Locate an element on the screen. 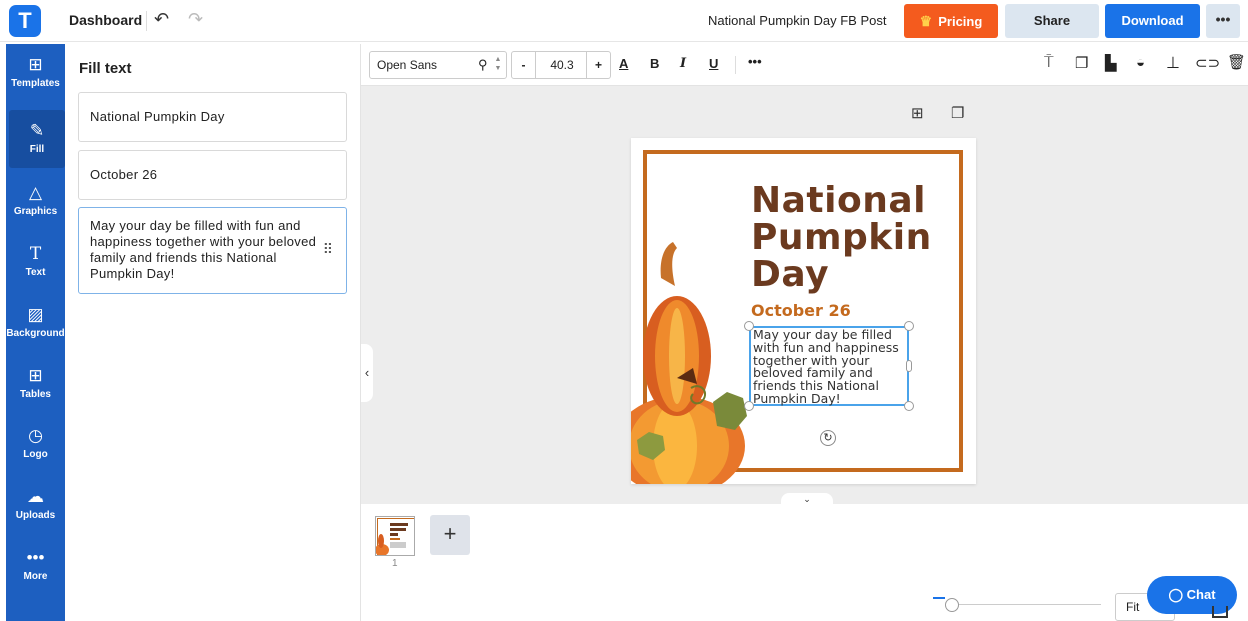 This screenshot has width=1248, height=621. align-icon: ⊥ is located at coordinates (1173, 63).